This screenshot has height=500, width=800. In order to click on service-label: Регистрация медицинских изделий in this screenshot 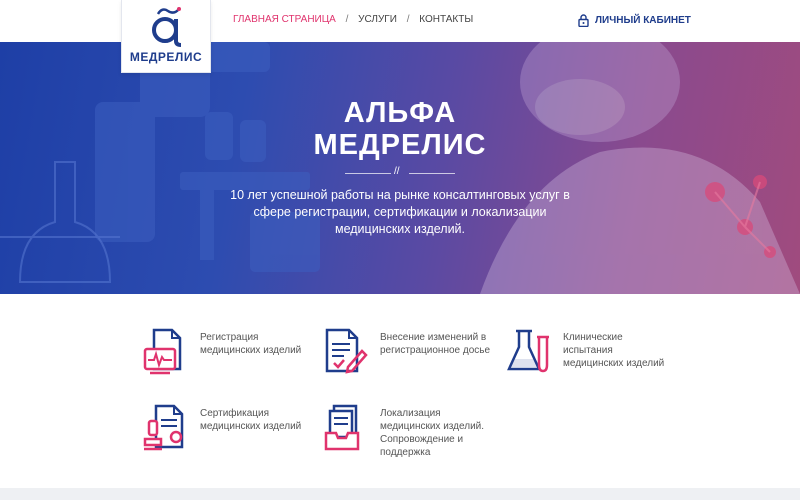, I will do `click(251, 344)`.